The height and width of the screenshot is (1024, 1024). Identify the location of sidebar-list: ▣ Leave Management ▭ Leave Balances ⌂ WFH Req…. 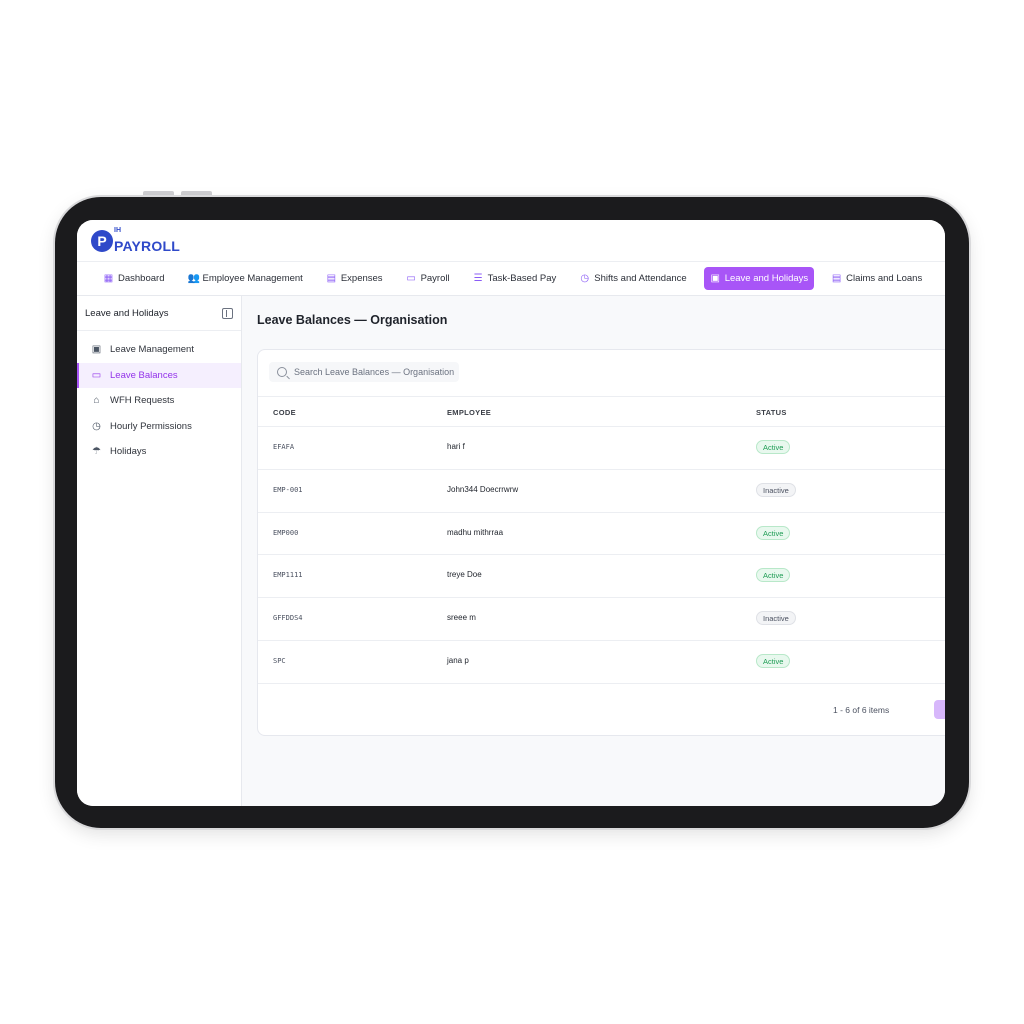
(159, 397).